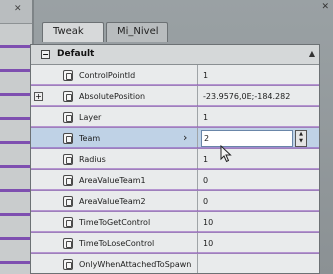 This screenshot has height=274, width=333. Describe the element at coordinates (45, 54) in the screenshot. I see `minus-icon: −` at that location.